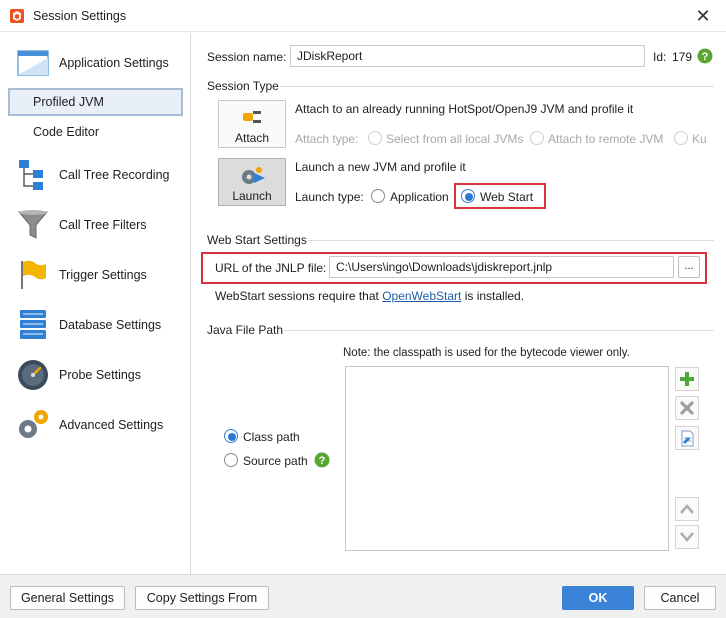  I want to click on source-path-radio, so click(231, 460).